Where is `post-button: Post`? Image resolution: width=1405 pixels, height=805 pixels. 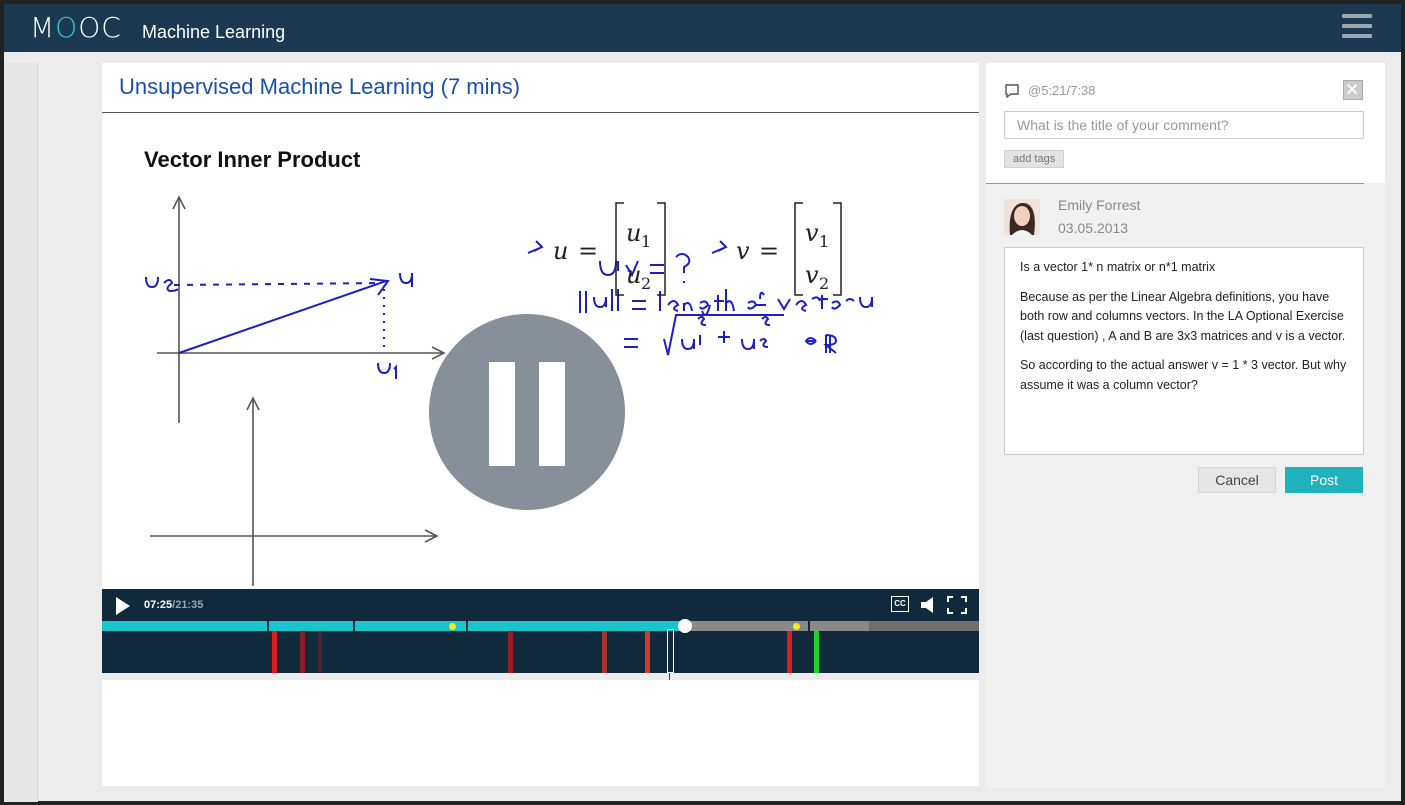 post-button: Post is located at coordinates (1324, 480).